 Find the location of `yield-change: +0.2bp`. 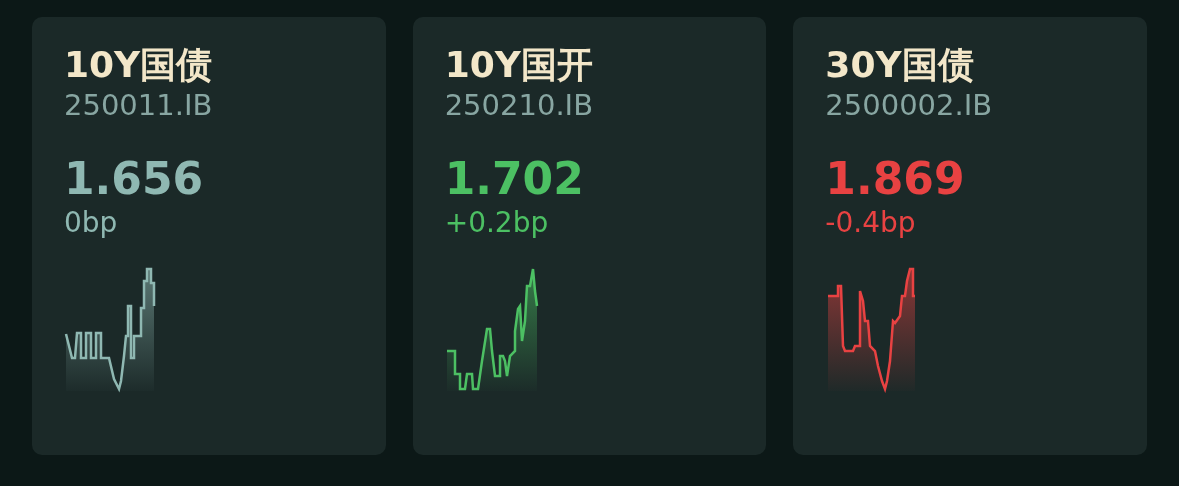

yield-change: +0.2bp is located at coordinates (497, 223).